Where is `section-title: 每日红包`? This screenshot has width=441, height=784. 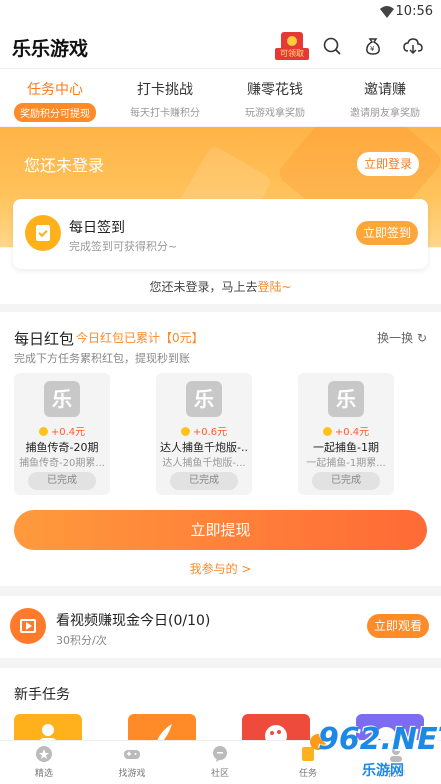
section-title: 每日红包 is located at coordinates (44, 339).